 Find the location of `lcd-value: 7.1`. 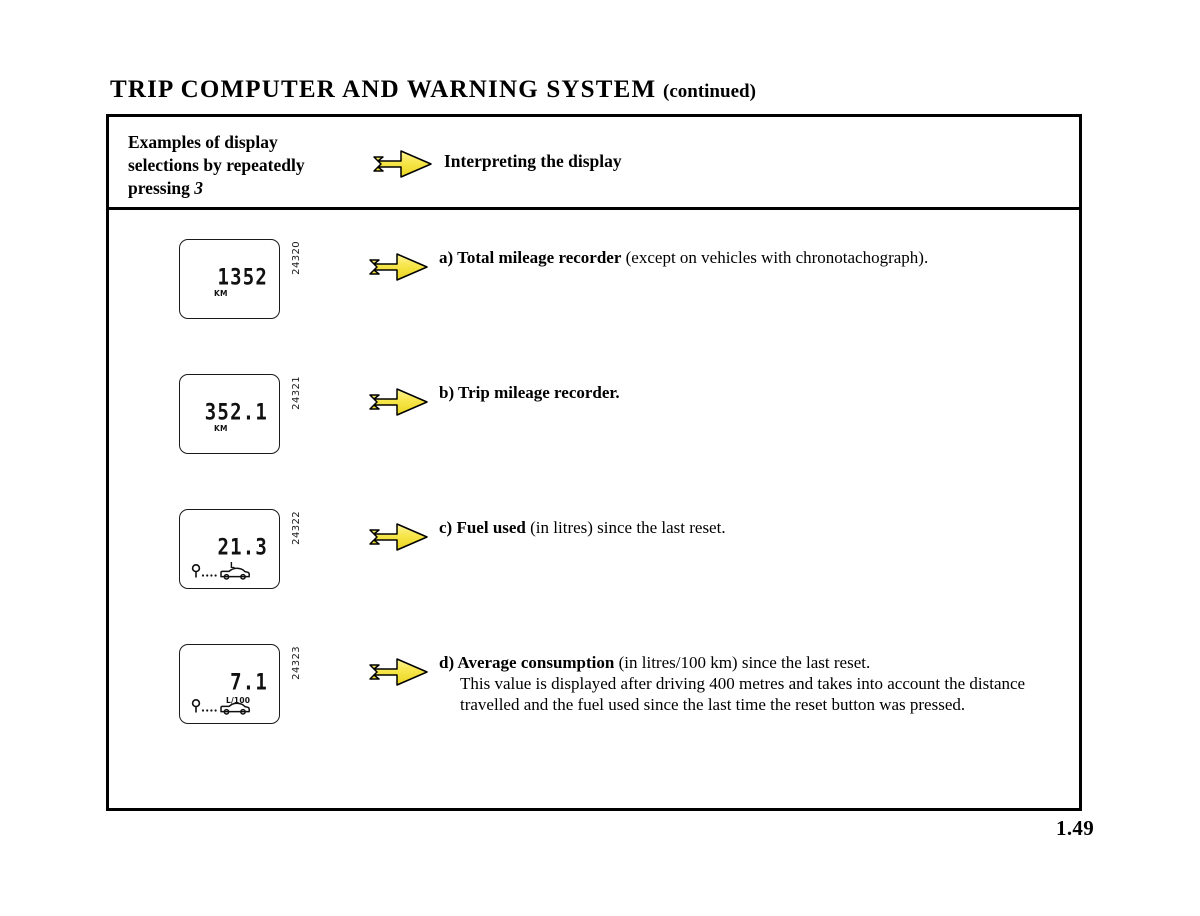

lcd-value: 7.1 is located at coordinates (249, 682).